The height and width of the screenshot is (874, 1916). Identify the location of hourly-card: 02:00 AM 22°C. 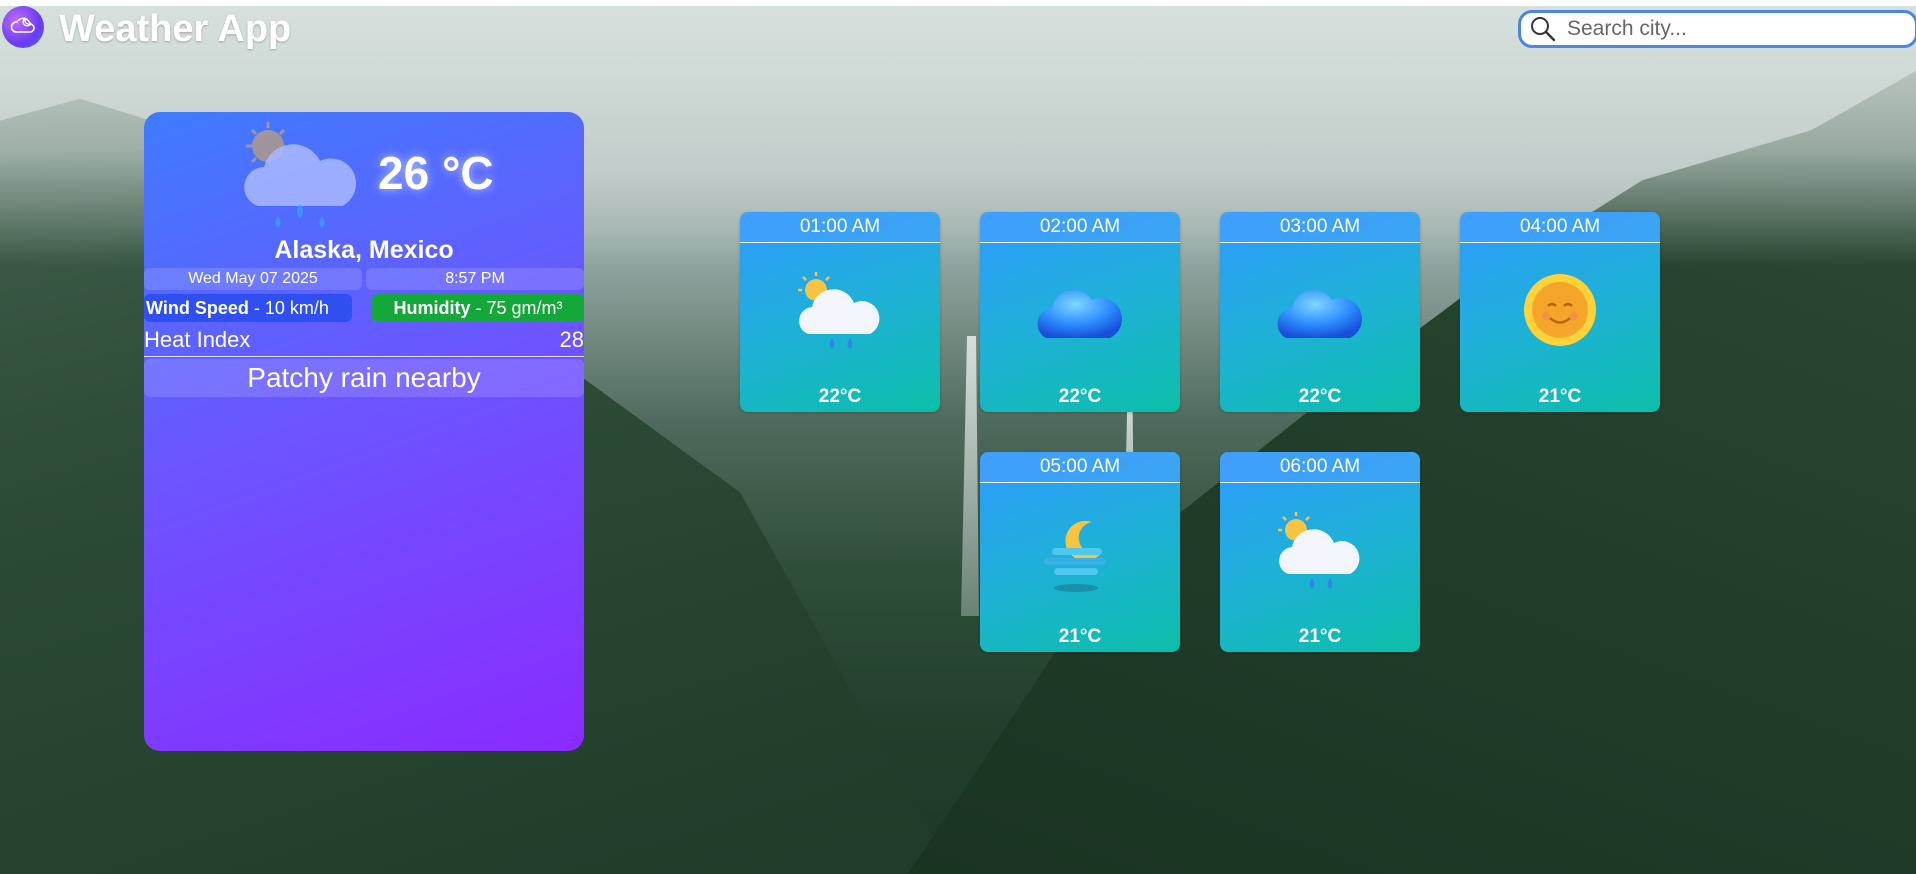
(1080, 312).